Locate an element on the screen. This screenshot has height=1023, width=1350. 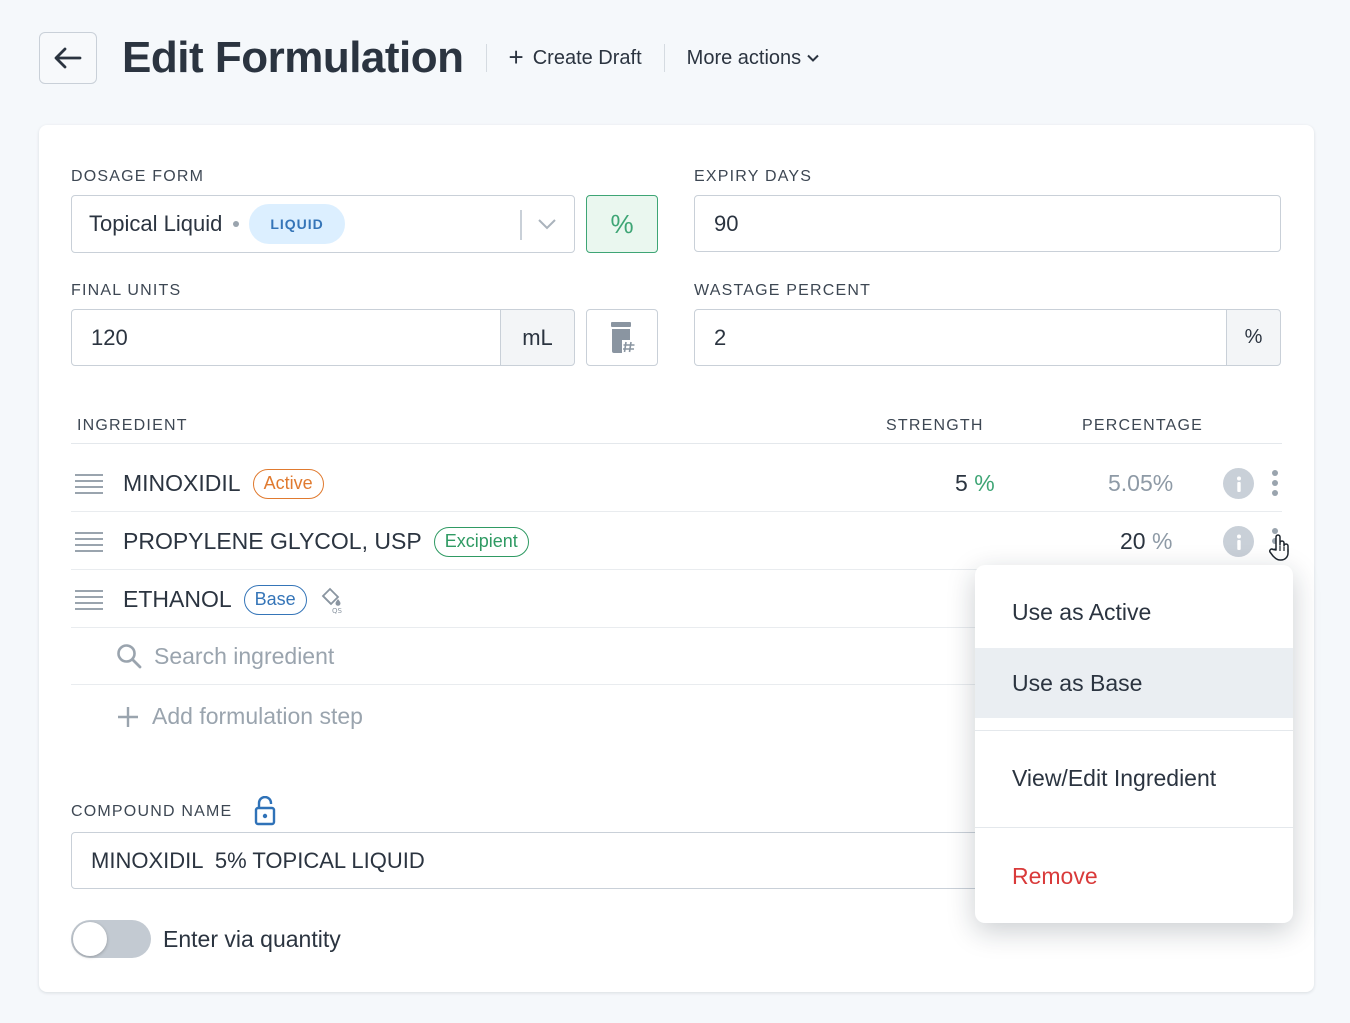
quantity-calculator-button is located at coordinates (622, 337).